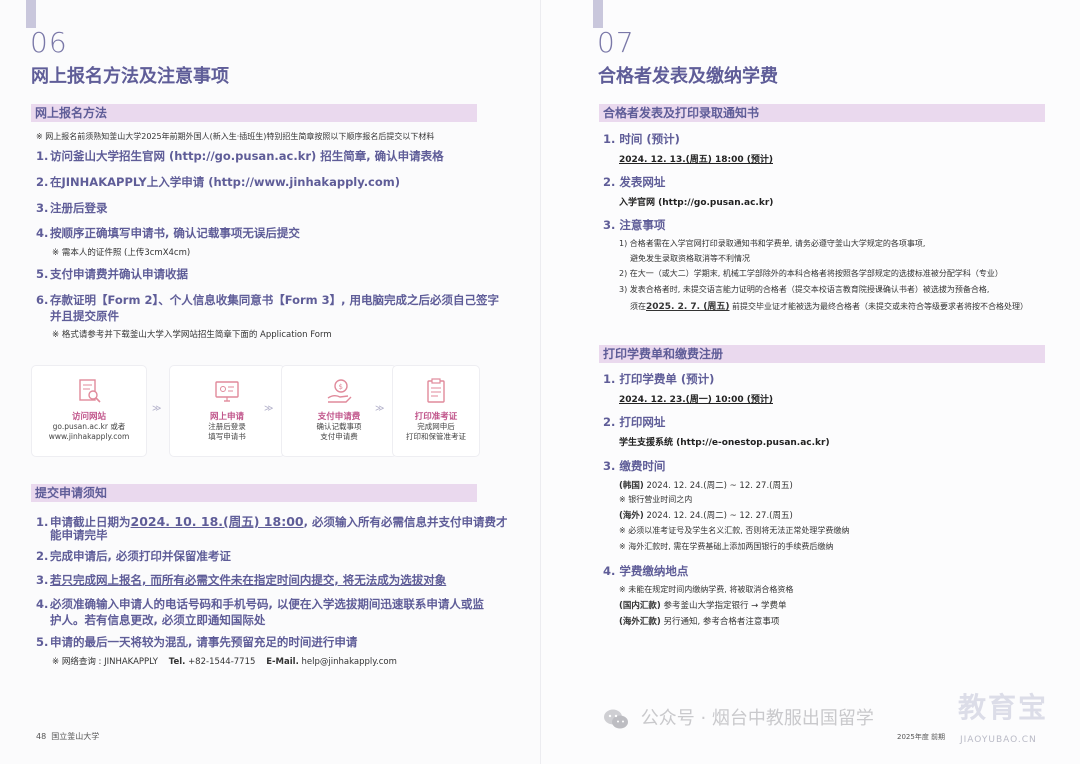 The width and height of the screenshot is (1080, 764). What do you see at coordinates (998, 740) in the screenshot?
I see `brand-url-watermark: JIAOYUBAO.CN` at bounding box center [998, 740].